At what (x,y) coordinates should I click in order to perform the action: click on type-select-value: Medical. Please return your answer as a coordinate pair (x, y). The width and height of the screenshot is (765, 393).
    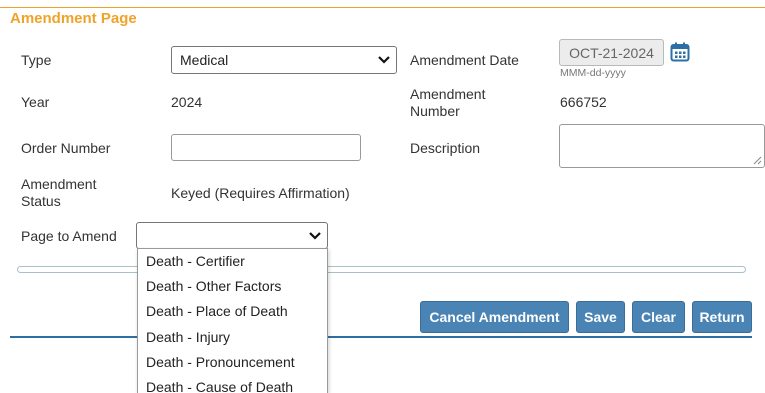
    Looking at the image, I should click on (204, 60).